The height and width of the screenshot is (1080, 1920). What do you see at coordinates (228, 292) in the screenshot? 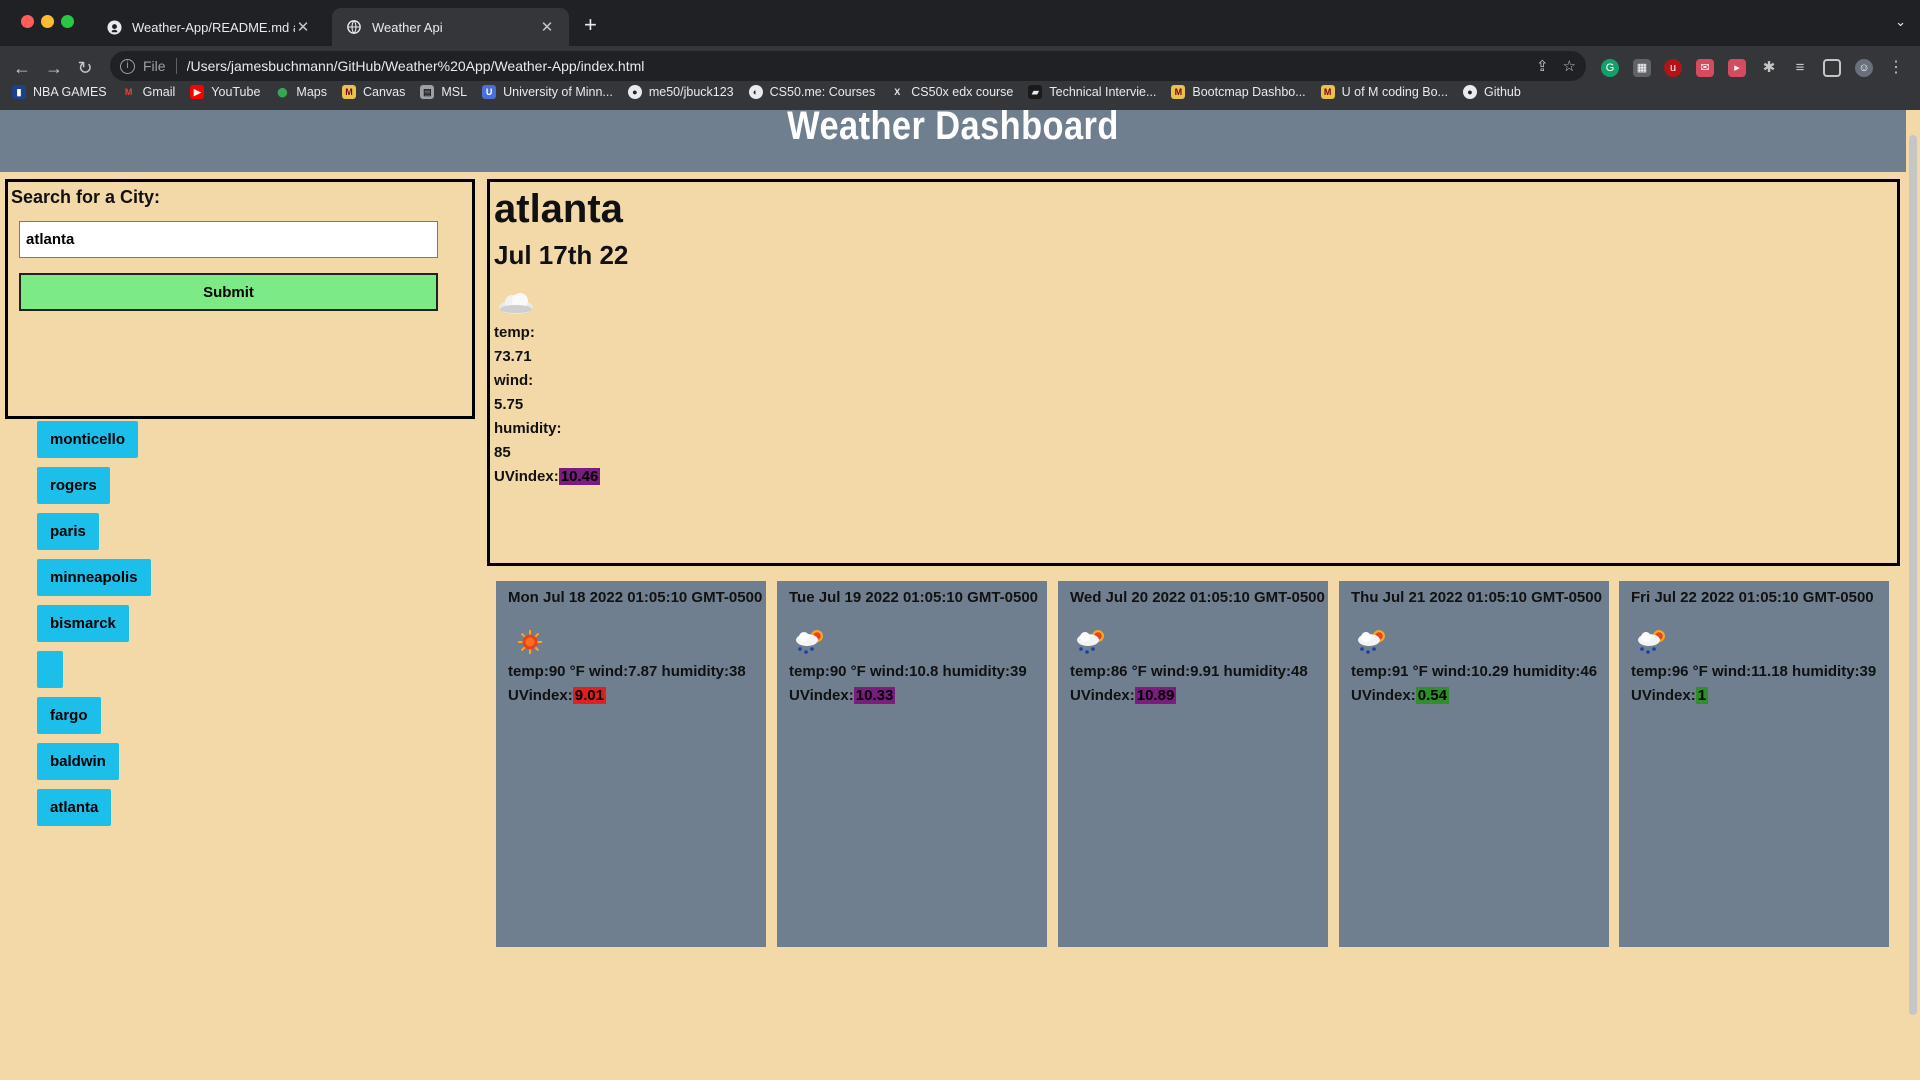
I see `submit-button: Submit` at bounding box center [228, 292].